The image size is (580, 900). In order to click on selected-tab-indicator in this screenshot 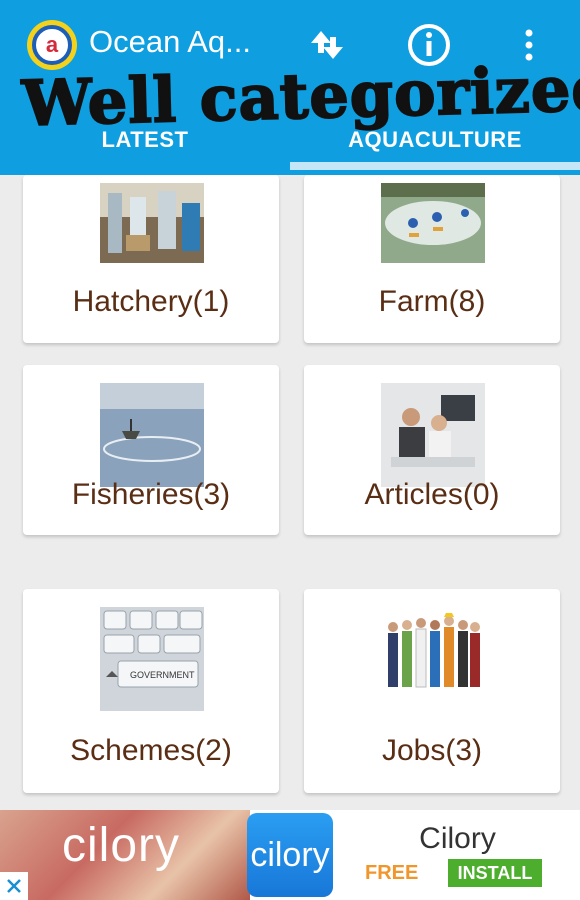, I will do `click(435, 166)`.